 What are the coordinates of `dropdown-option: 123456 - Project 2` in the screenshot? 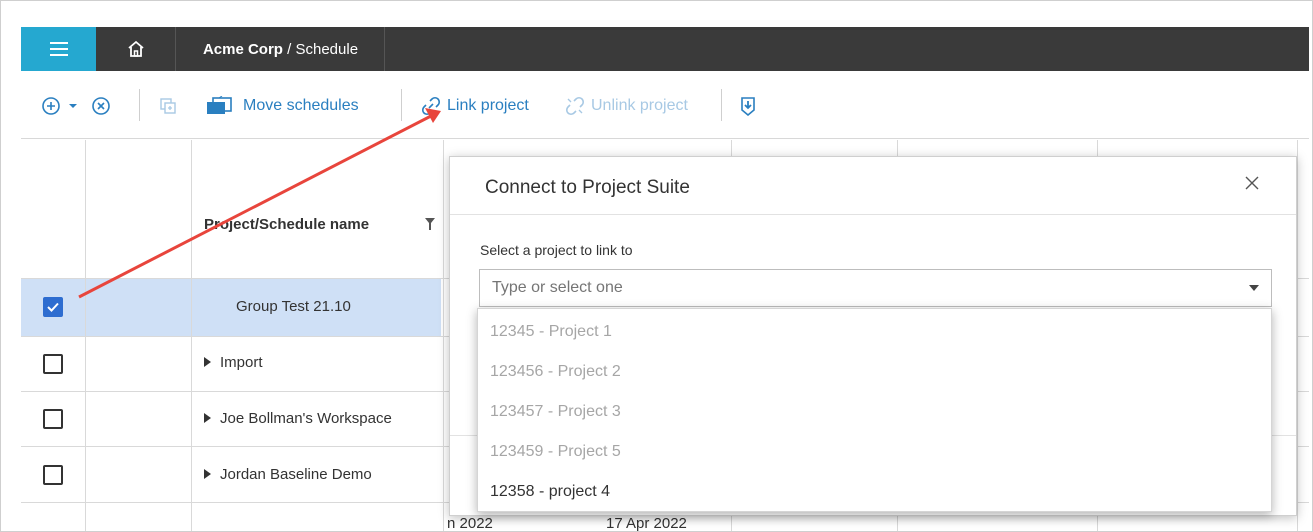 It's located at (555, 371).